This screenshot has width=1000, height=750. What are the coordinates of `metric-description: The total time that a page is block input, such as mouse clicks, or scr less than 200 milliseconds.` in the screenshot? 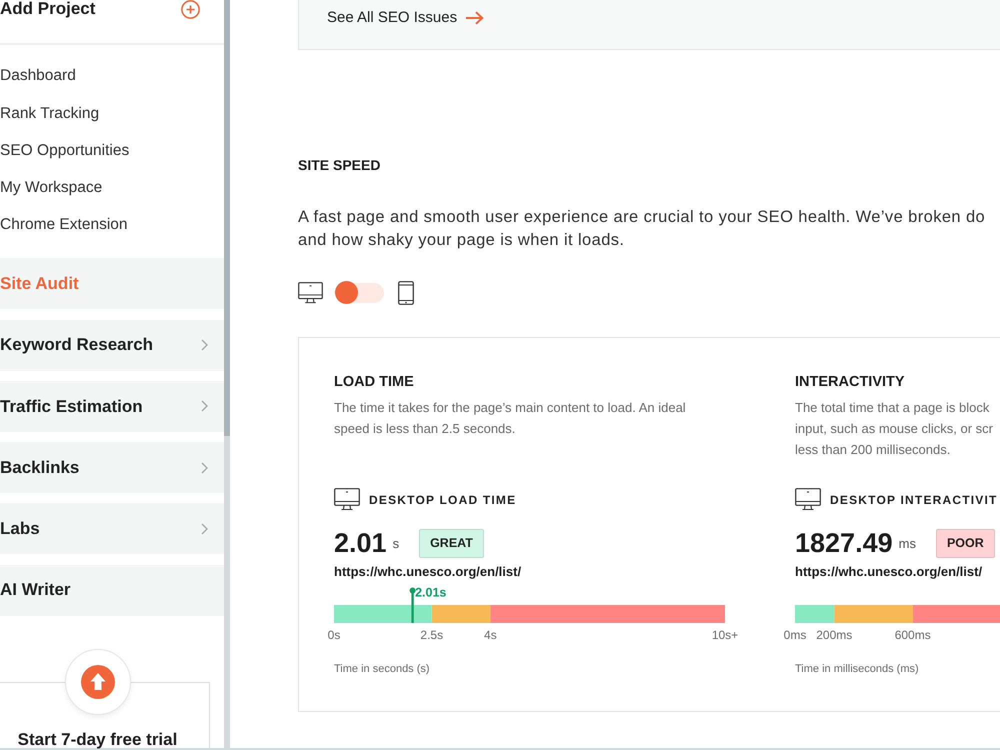 It's located at (894, 429).